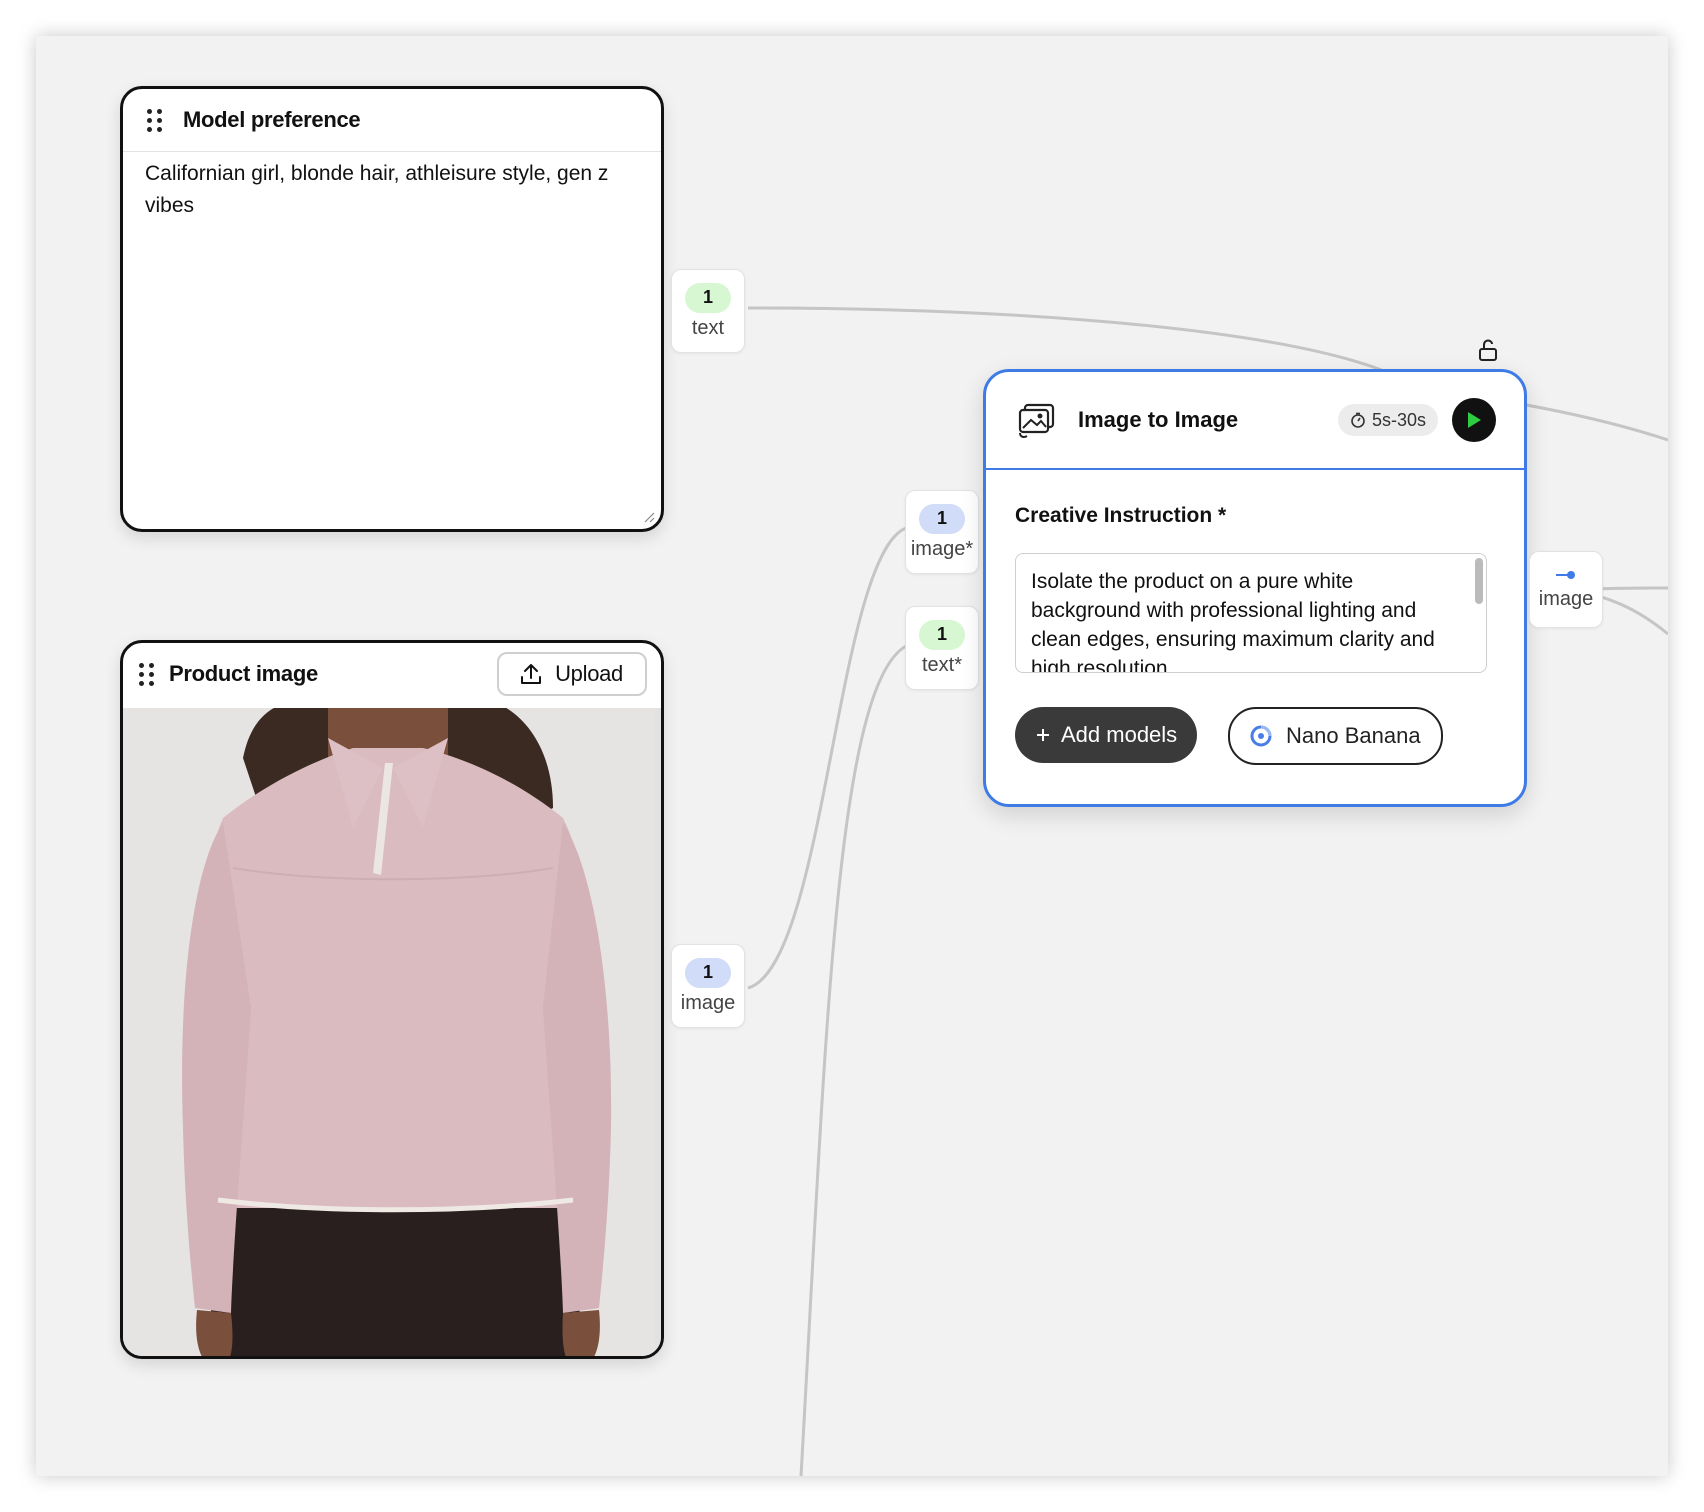 The height and width of the screenshot is (1512, 1704). Describe the element at coordinates (1255, 421) in the screenshot. I see `i2i-header: Image to Image 5s-30s` at that location.